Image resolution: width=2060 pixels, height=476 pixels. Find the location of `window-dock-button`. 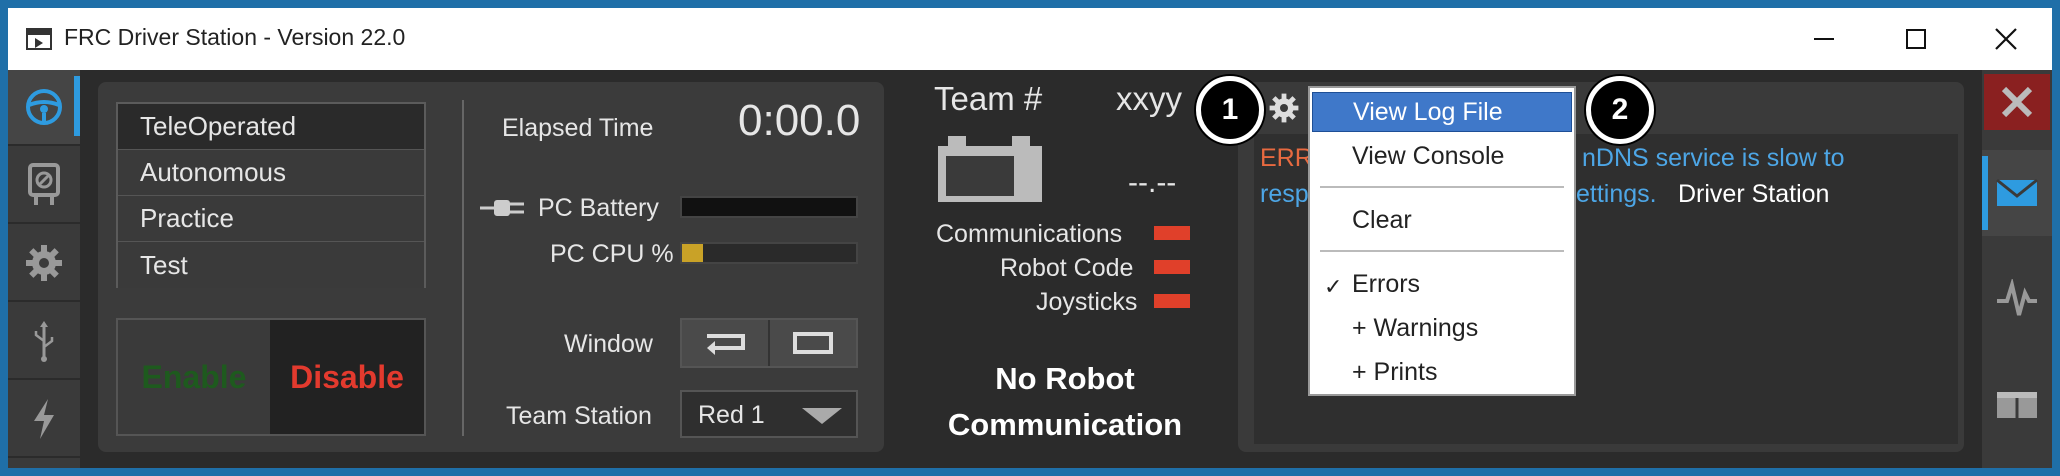

window-dock-button is located at coordinates (725, 343).